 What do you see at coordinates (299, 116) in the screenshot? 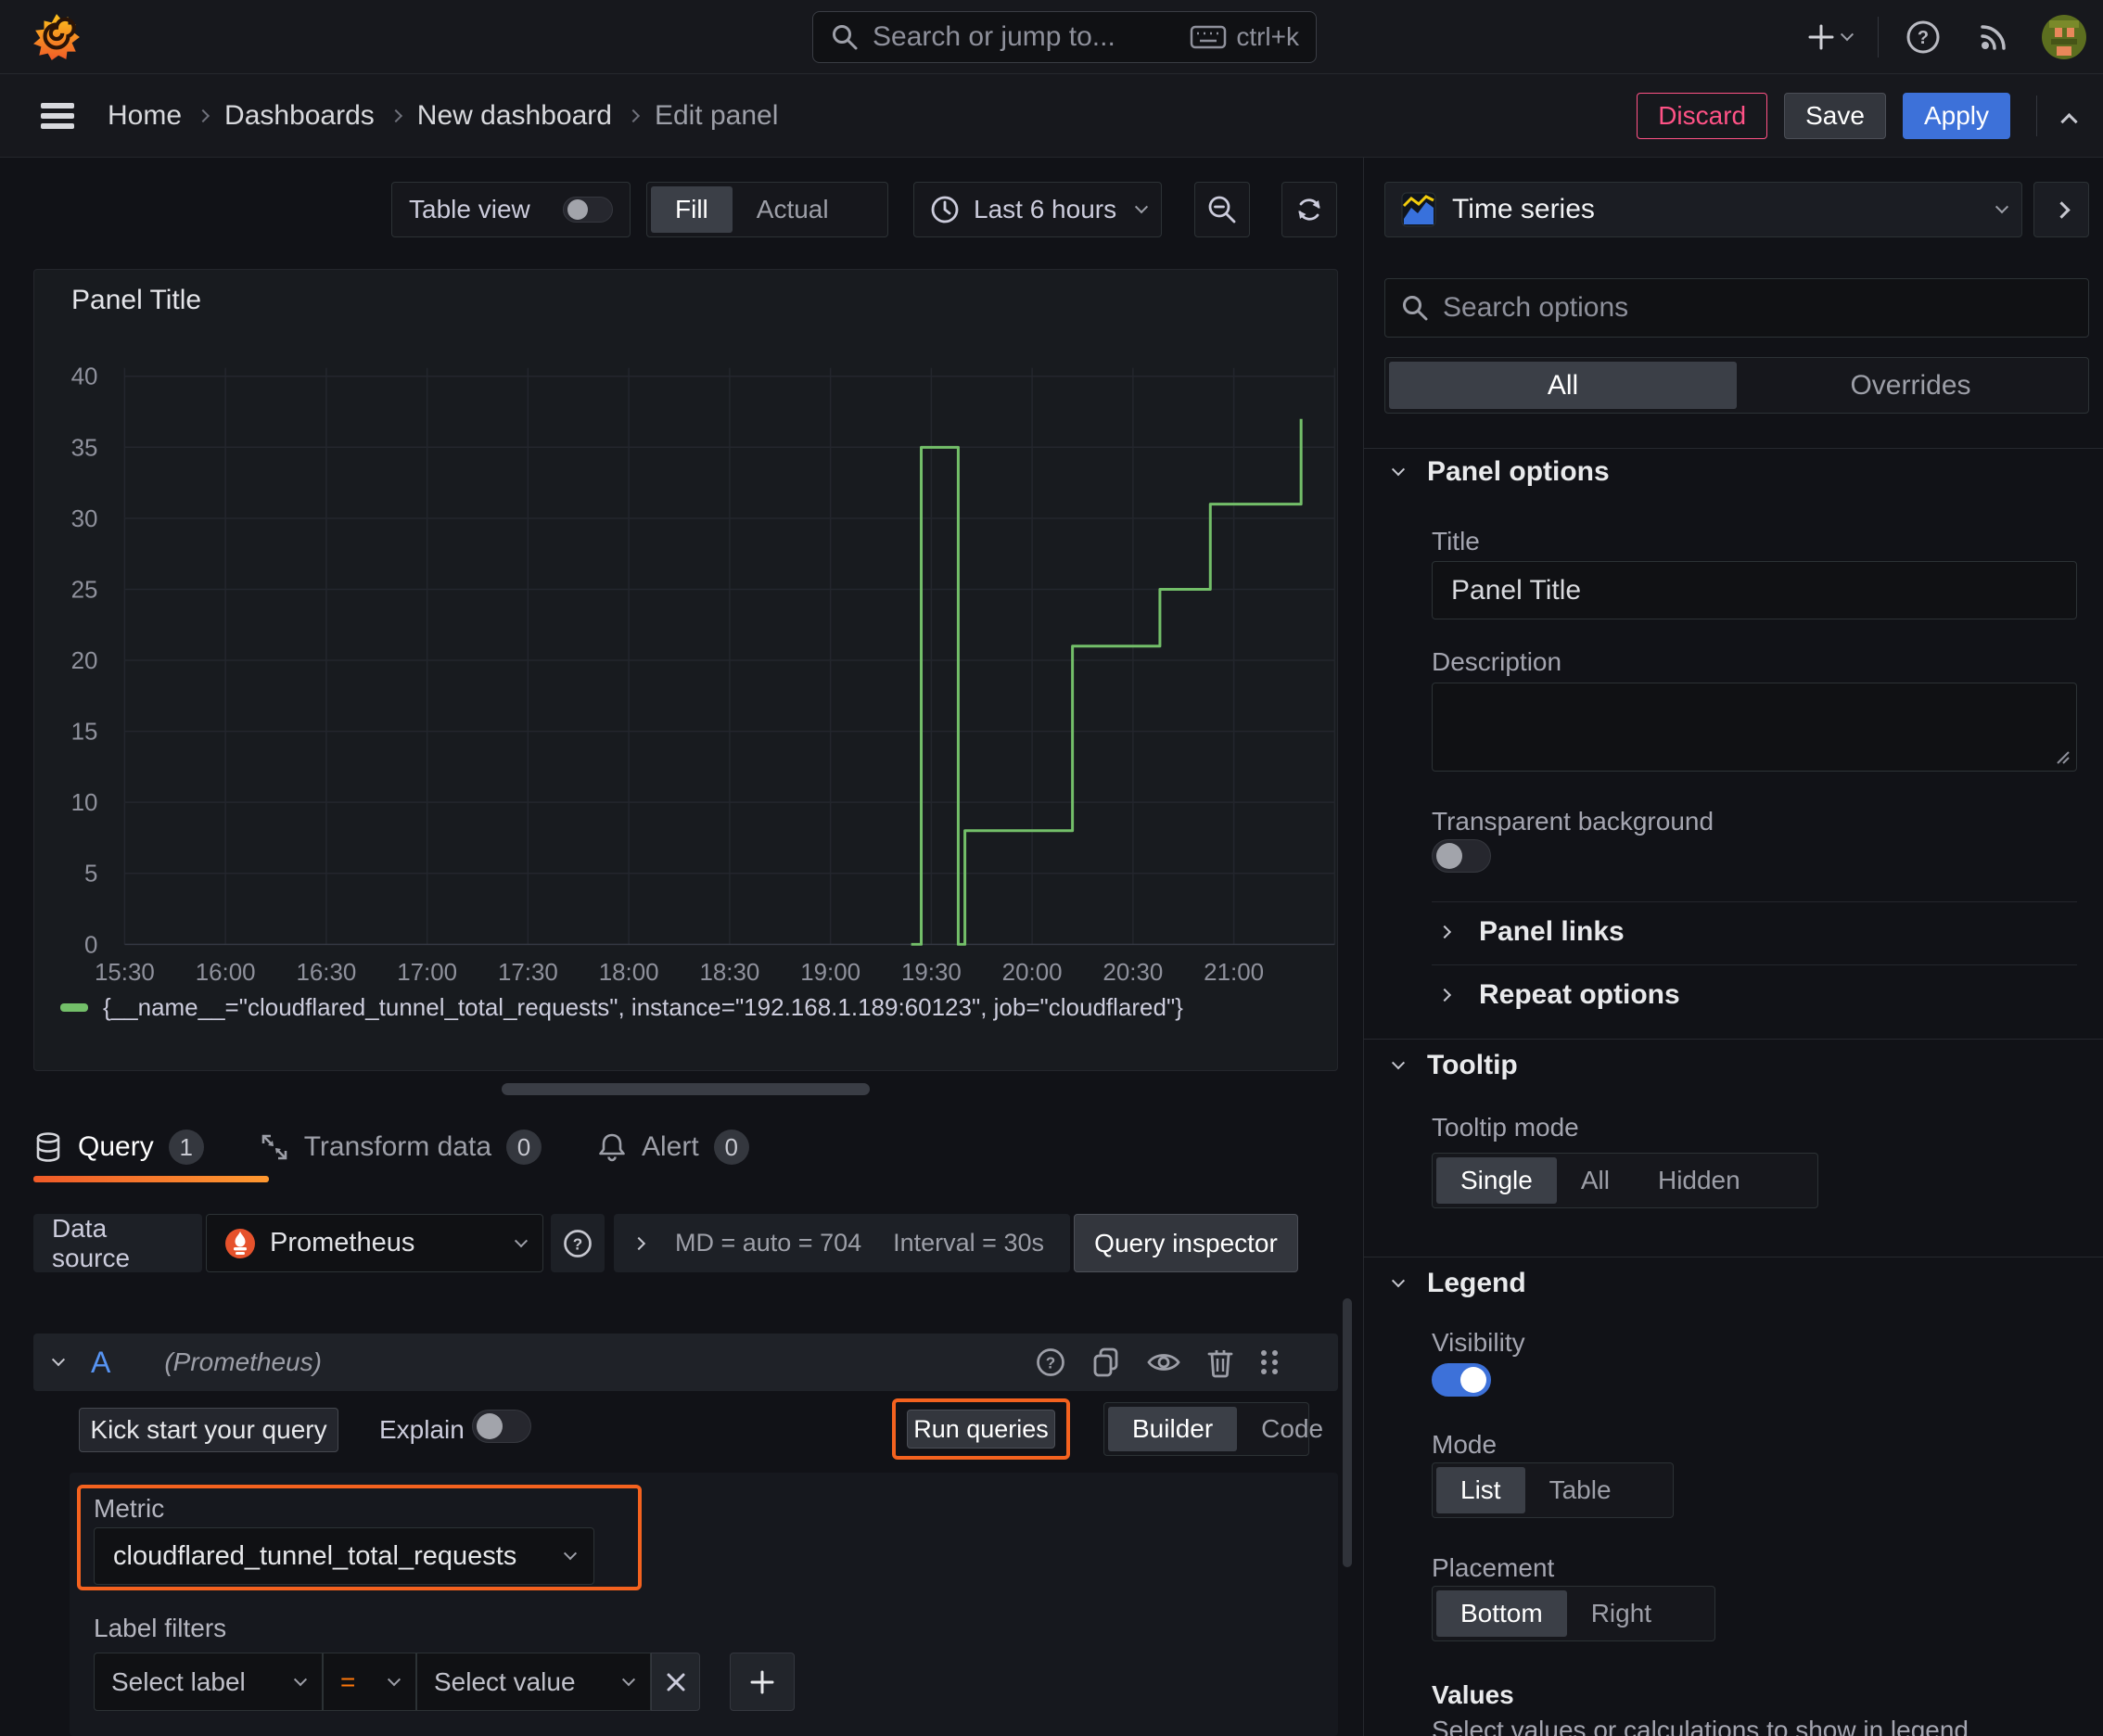
I see `breadcrumb-dashboards: Dashboards` at bounding box center [299, 116].